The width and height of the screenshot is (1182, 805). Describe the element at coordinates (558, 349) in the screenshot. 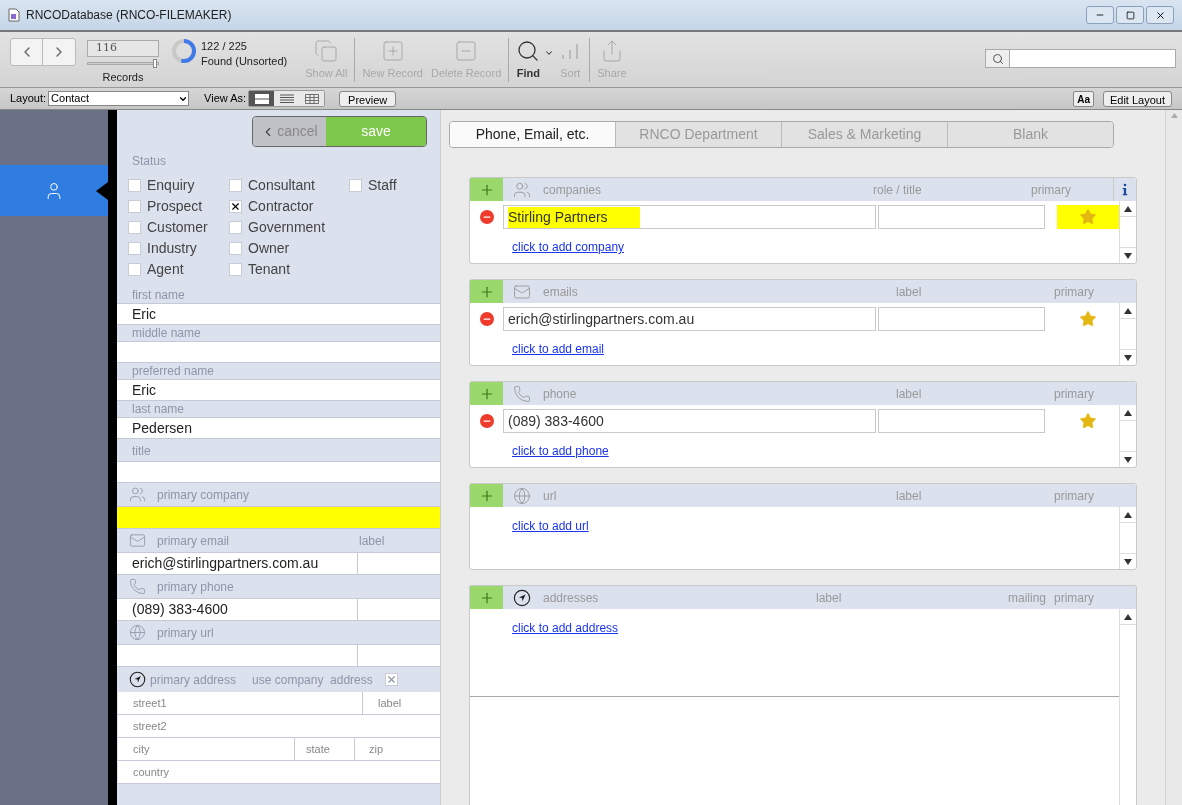

I see `add-link: click to add email` at that location.